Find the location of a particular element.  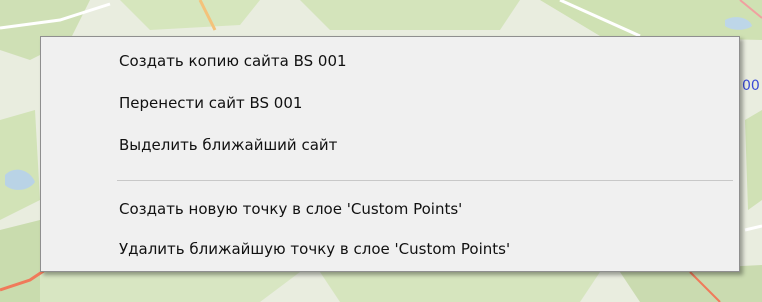

menu-item-copy-site: Создать копию сайта BS 001 is located at coordinates (390, 61).